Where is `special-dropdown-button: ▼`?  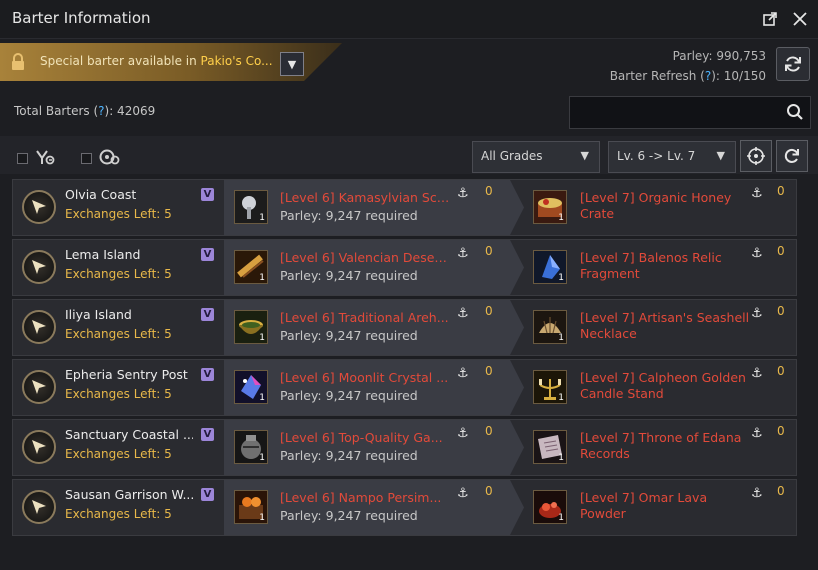 special-dropdown-button: ▼ is located at coordinates (292, 64).